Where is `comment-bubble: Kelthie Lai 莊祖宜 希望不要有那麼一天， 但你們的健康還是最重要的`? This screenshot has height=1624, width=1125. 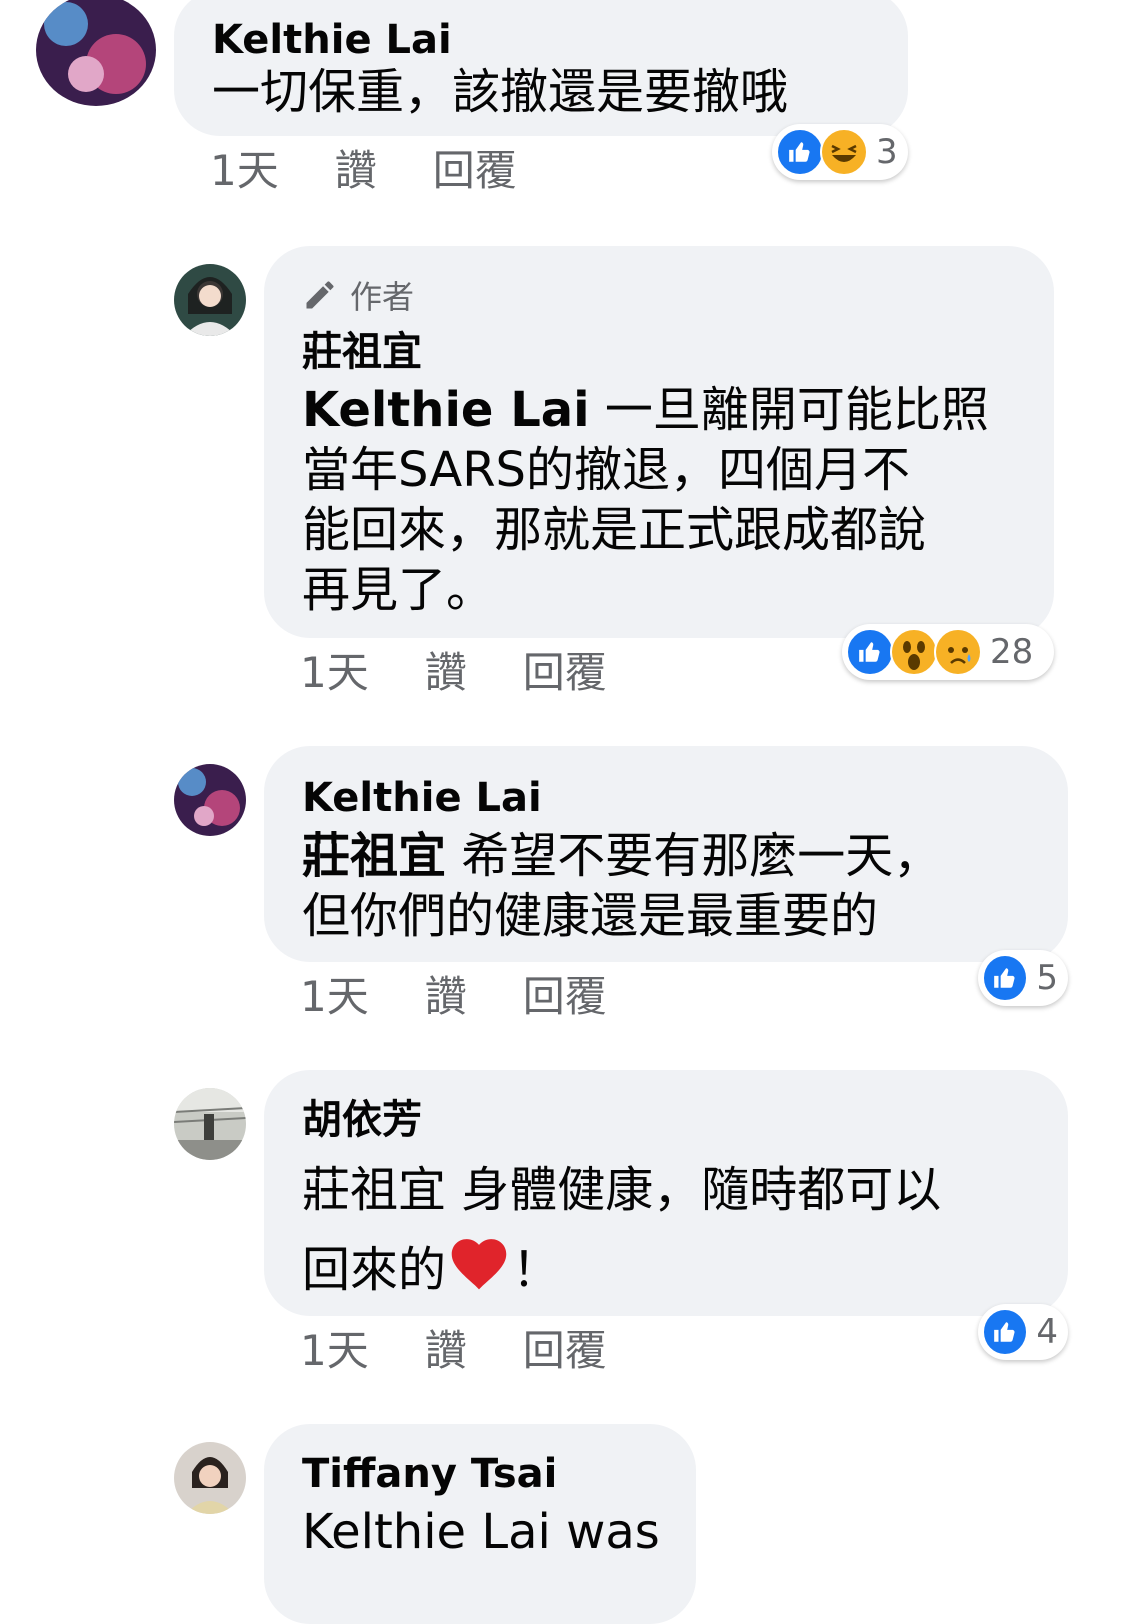 comment-bubble: Kelthie Lai 莊祖宜 希望不要有那麼一天， 但你們的健康還是最重要的 is located at coordinates (666, 854).